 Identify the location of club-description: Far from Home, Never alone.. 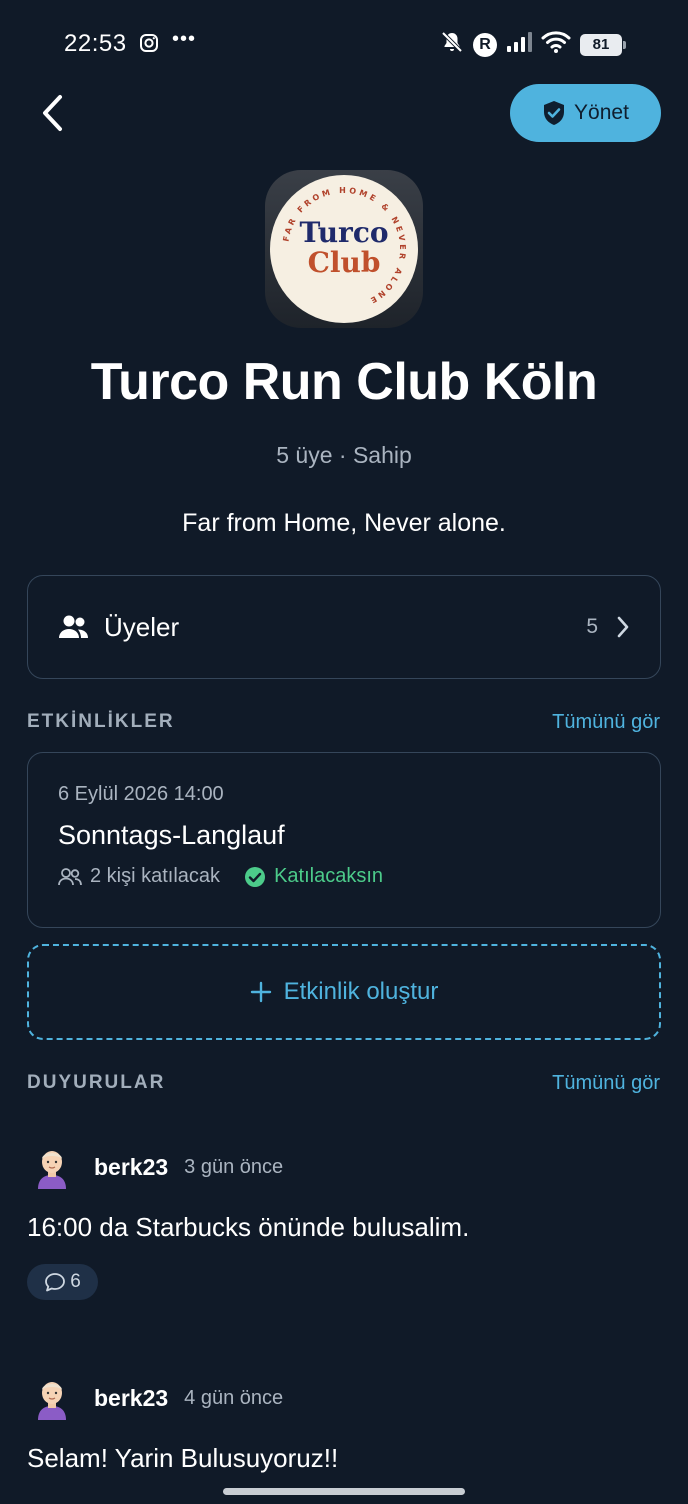
(344, 523).